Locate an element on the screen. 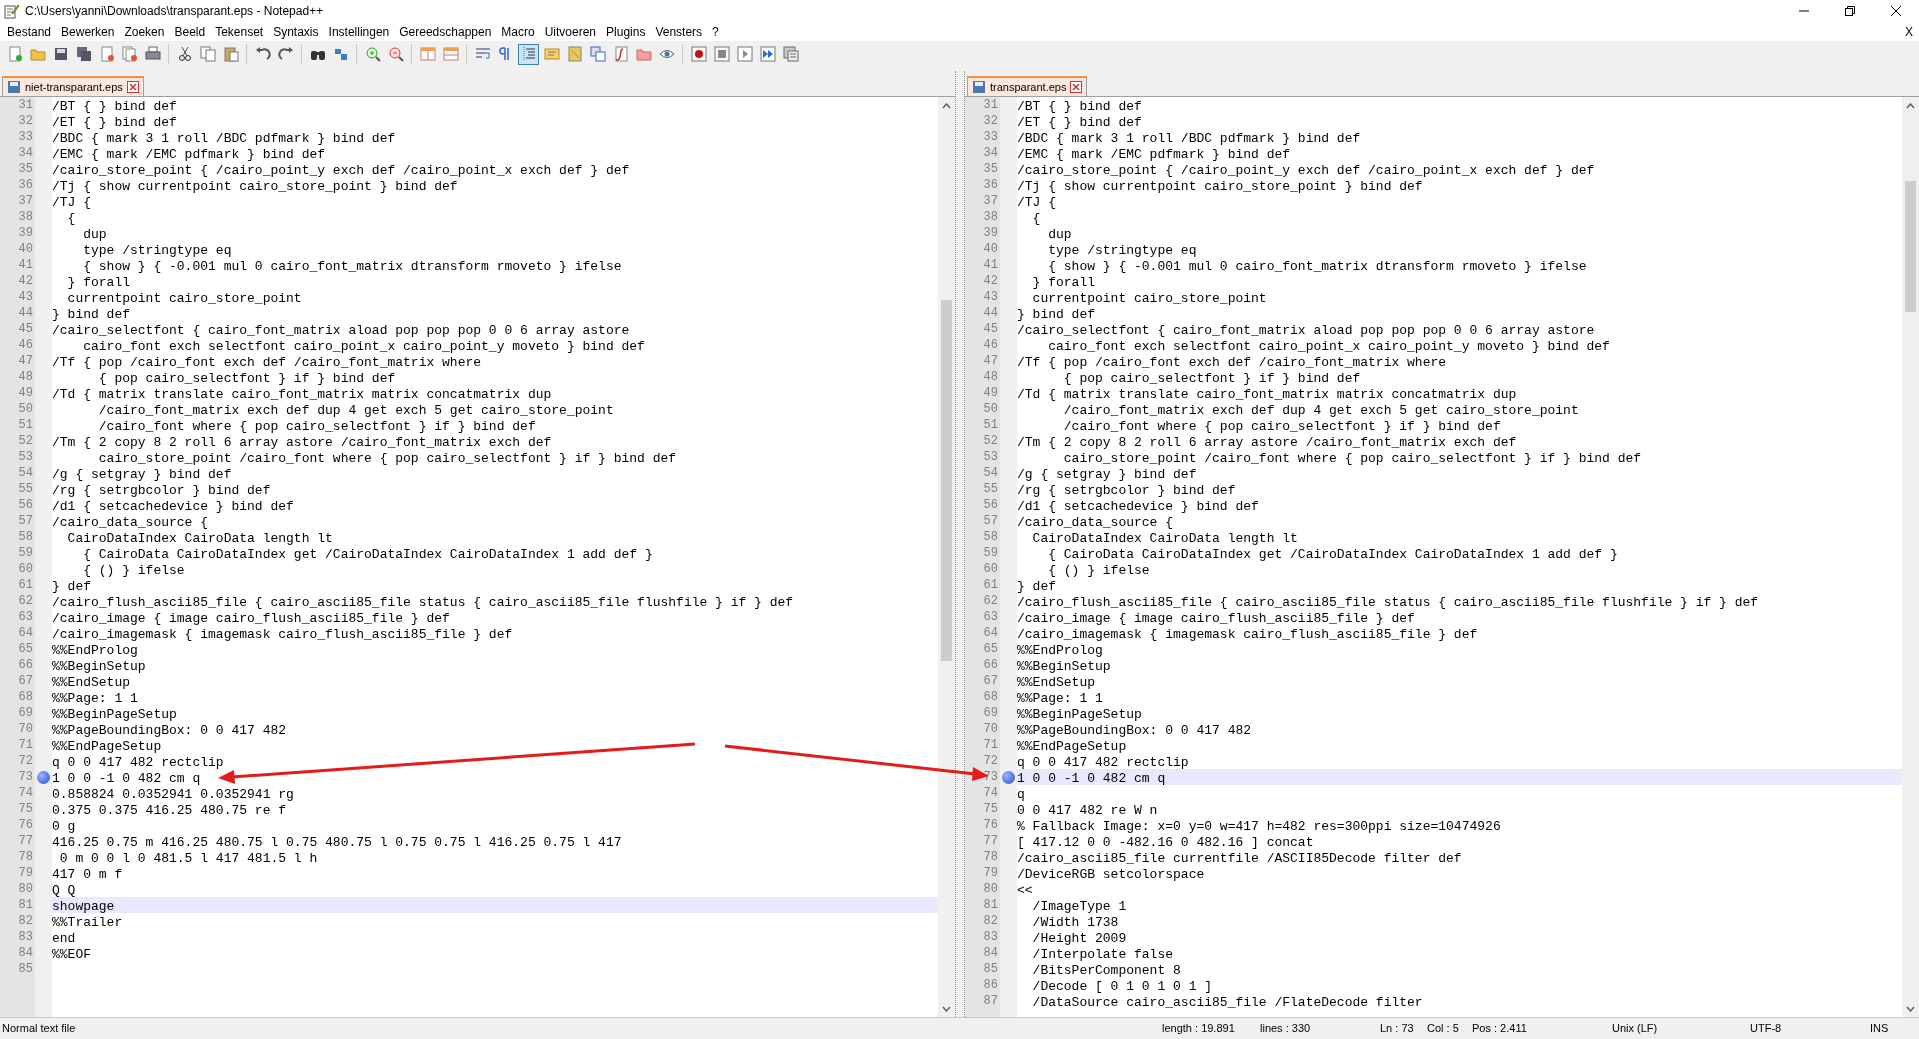 The width and height of the screenshot is (1919, 1039). stop-button is located at coordinates (721, 54).